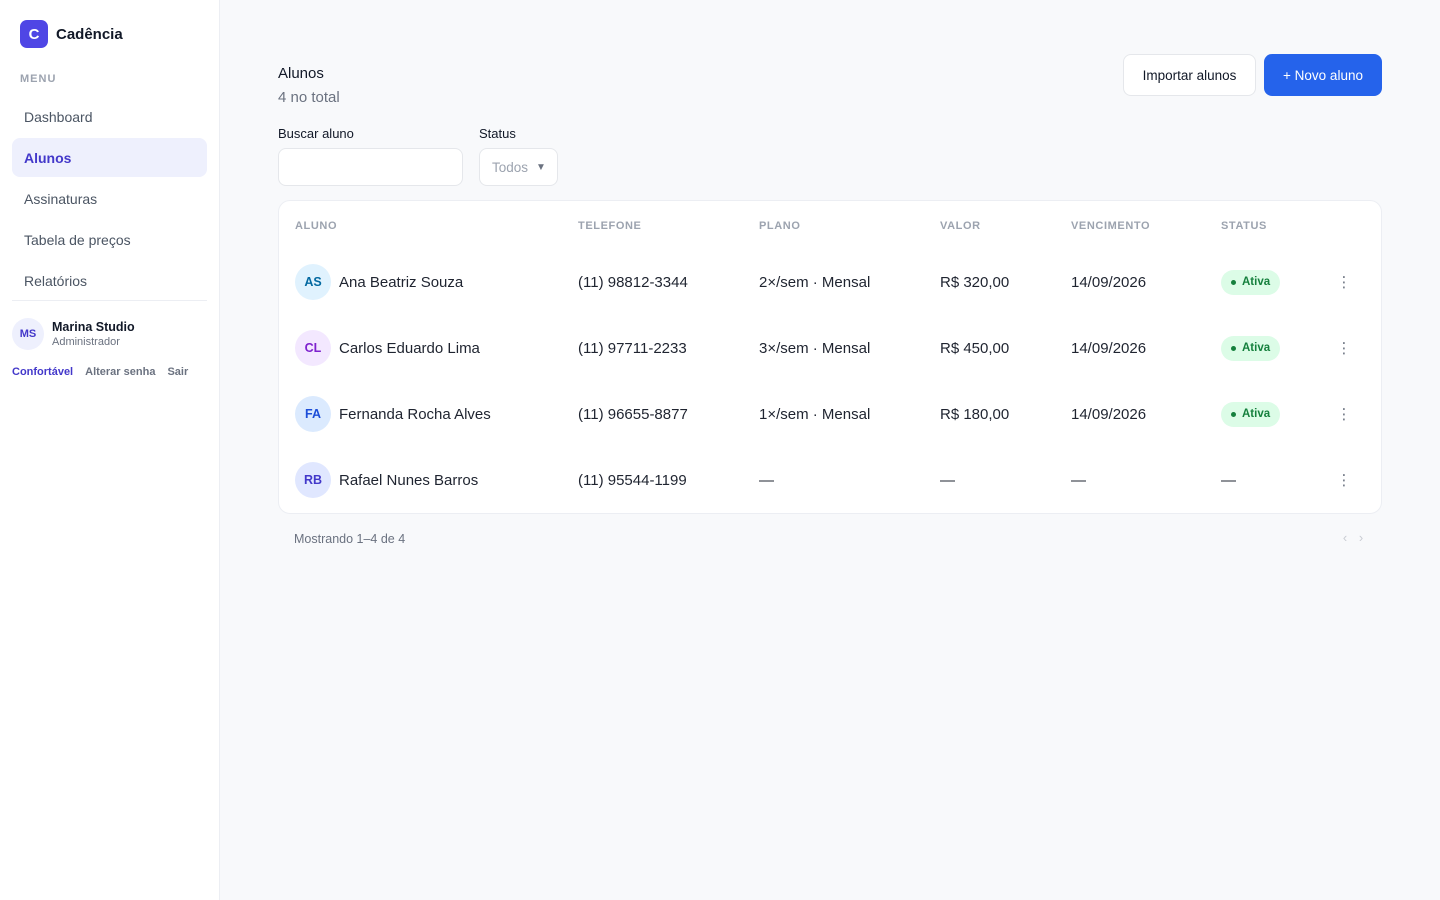 The image size is (1440, 900). What do you see at coordinates (497, 133) in the screenshot?
I see `status-label: Status` at bounding box center [497, 133].